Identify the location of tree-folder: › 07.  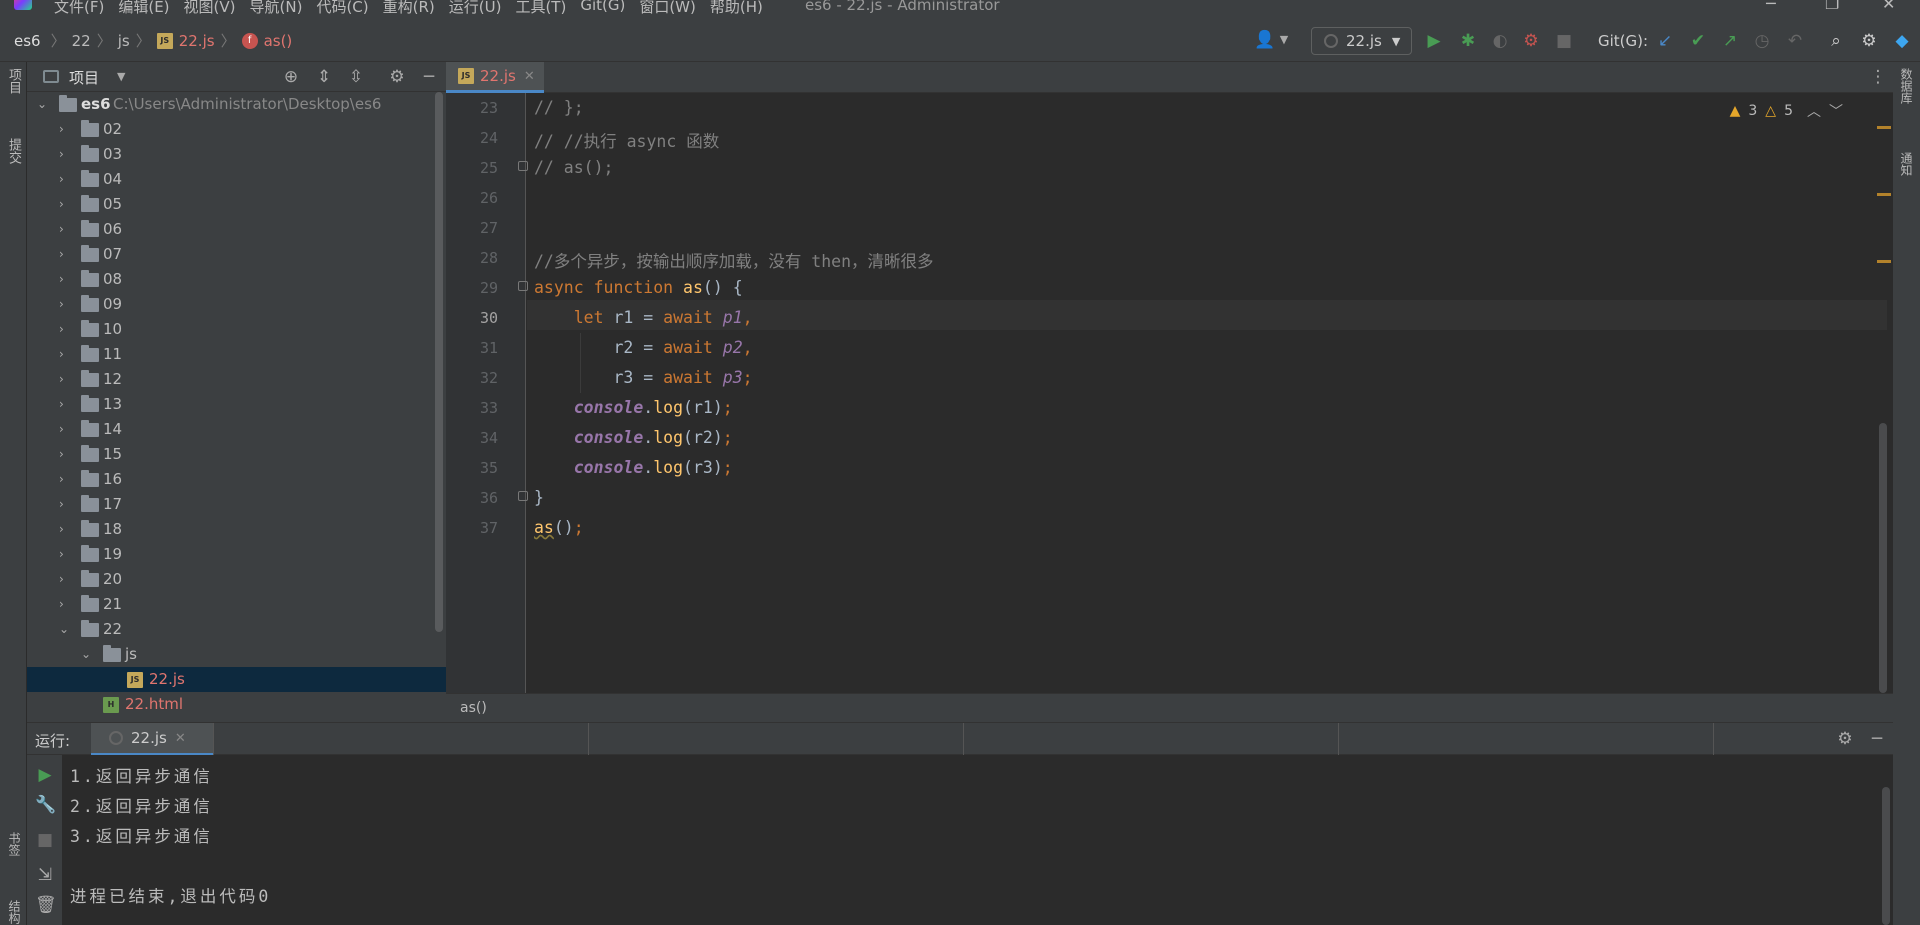
(236, 254).